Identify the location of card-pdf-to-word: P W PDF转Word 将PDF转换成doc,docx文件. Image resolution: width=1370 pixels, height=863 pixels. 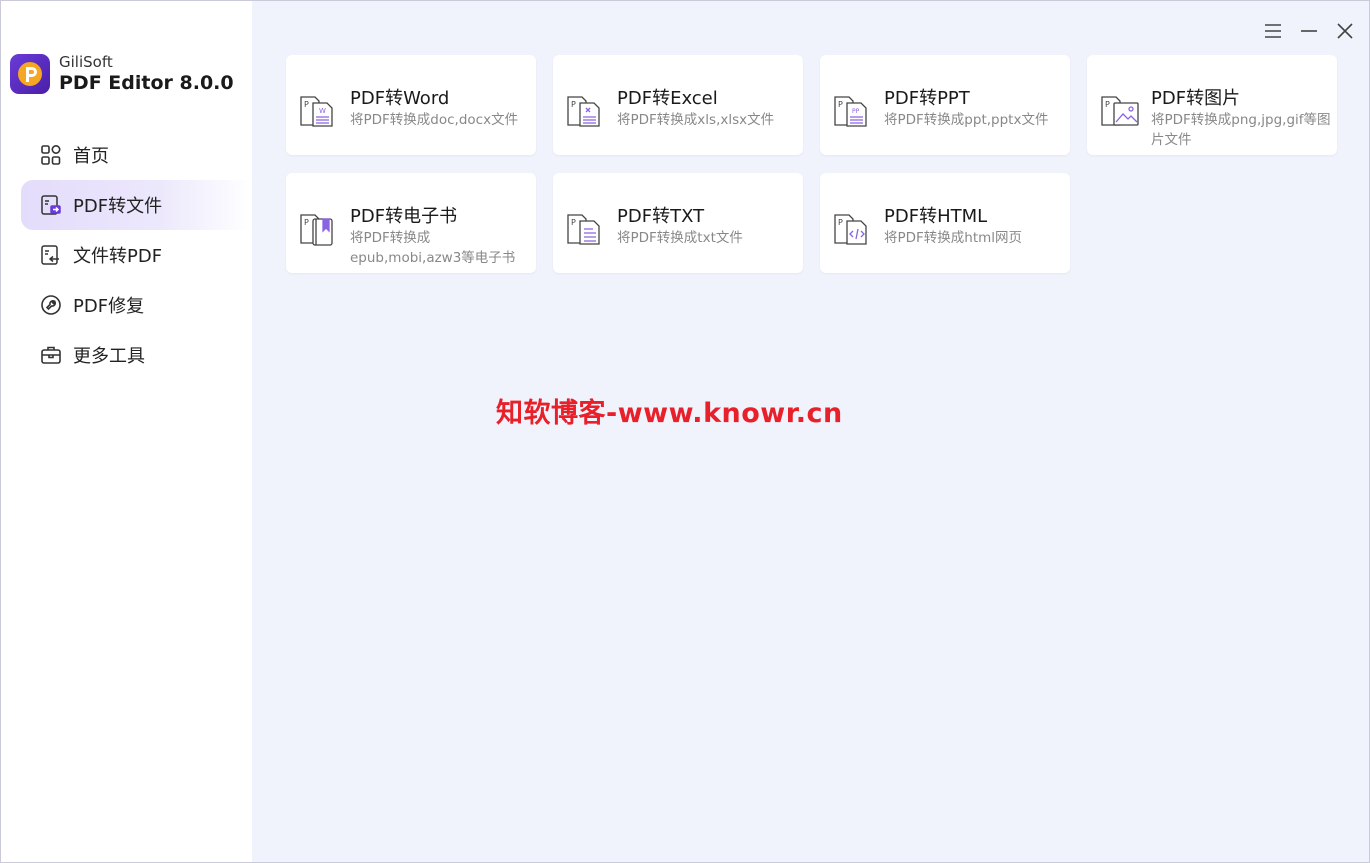
(411, 105).